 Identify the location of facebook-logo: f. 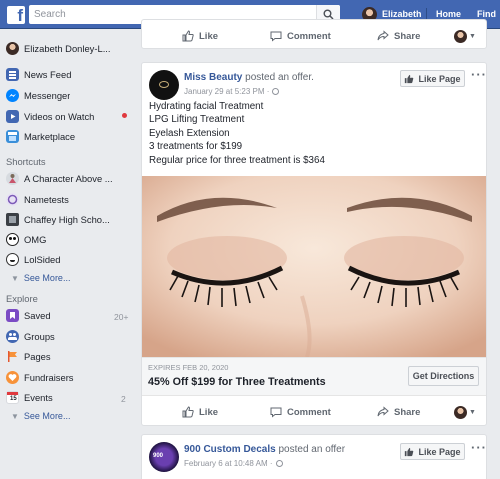
(16, 15).